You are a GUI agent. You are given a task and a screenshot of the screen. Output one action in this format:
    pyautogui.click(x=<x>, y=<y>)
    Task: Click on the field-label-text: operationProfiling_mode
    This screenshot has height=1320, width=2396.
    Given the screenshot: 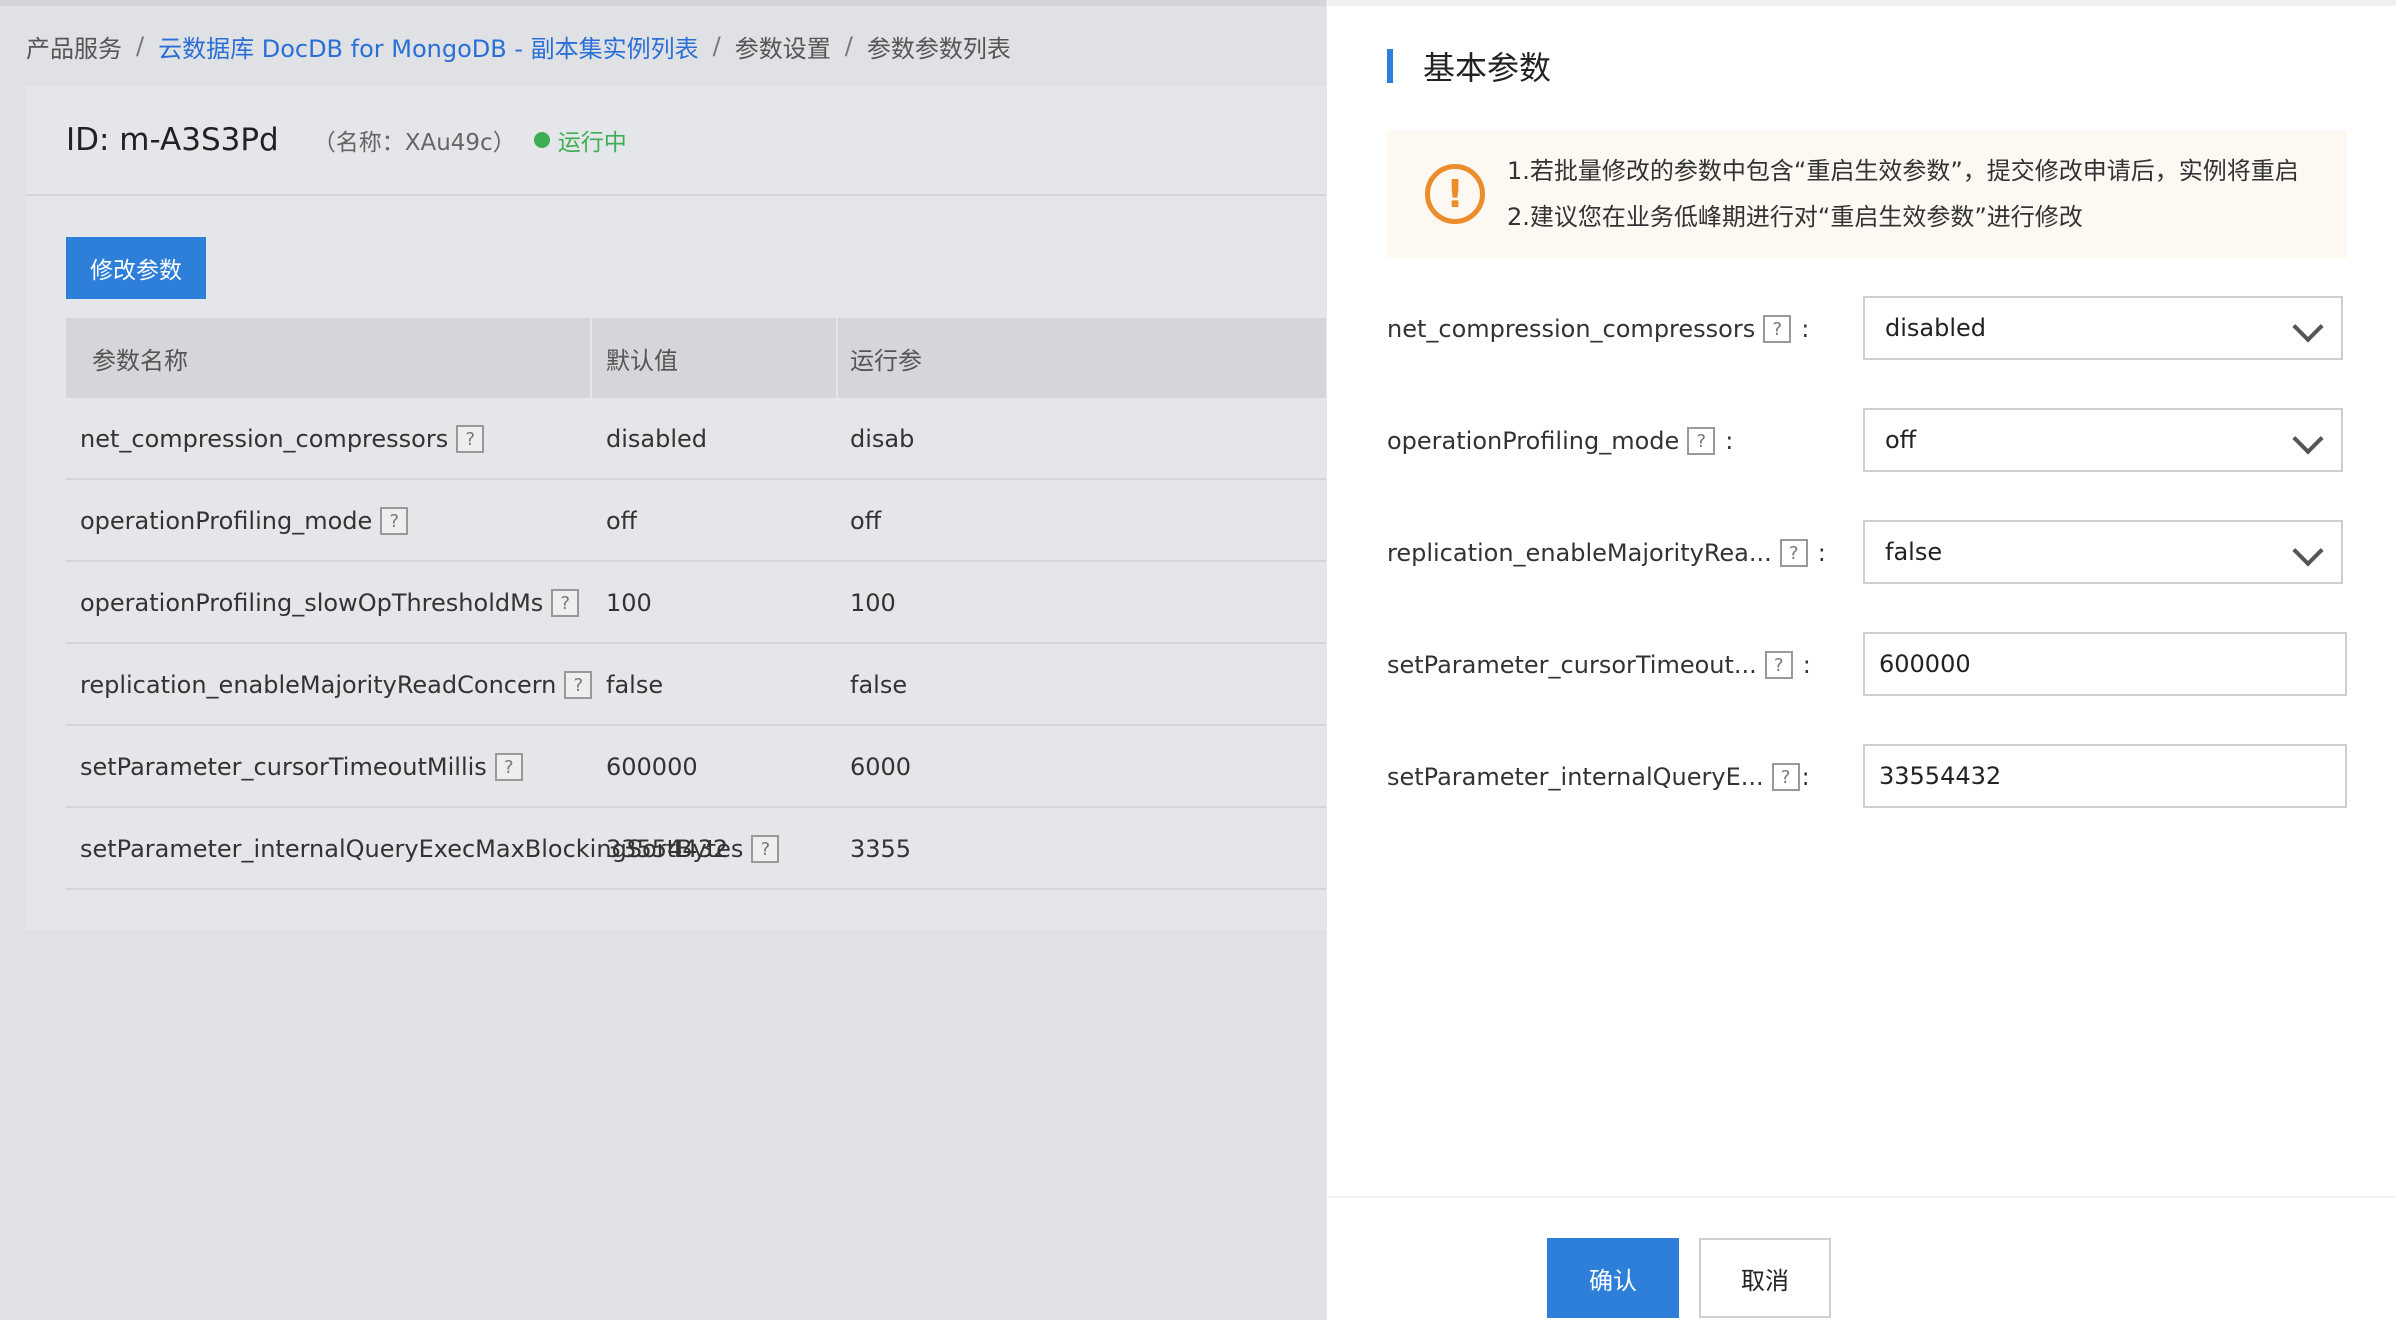 What is the action you would take?
    pyautogui.click(x=1533, y=441)
    